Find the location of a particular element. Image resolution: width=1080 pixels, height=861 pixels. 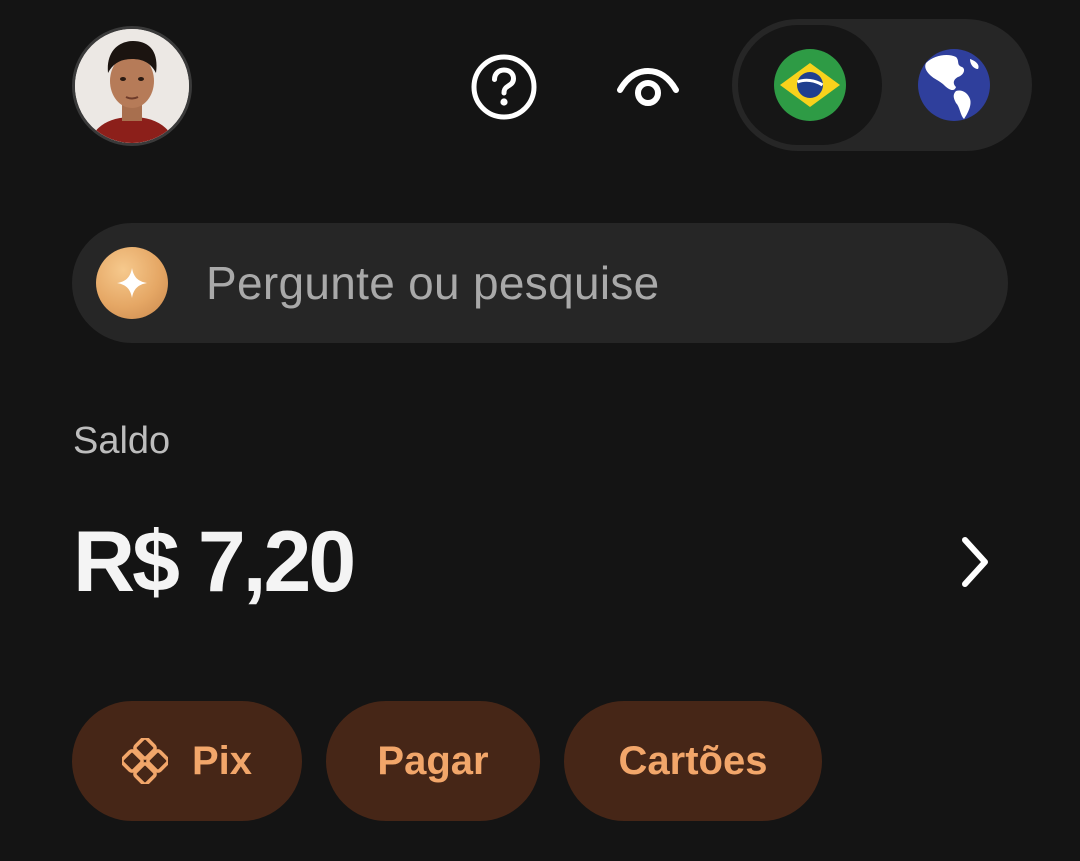

pix-icon is located at coordinates (144, 761).